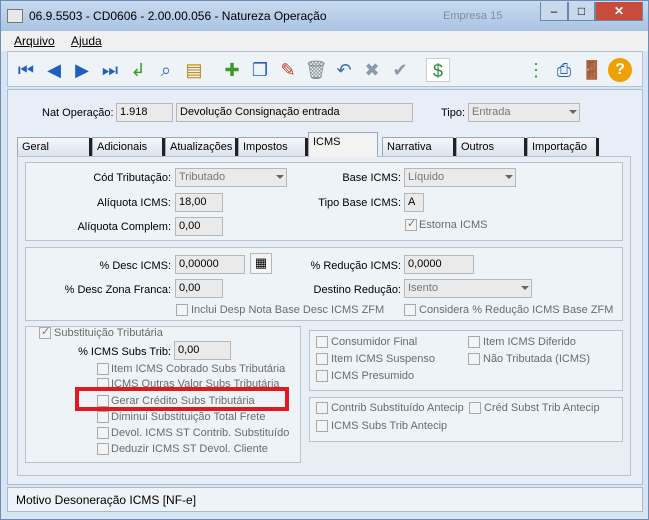 The width and height of the screenshot is (649, 520). Describe the element at coordinates (411, 224) in the screenshot. I see `estorna-icms-checkbox` at that location.